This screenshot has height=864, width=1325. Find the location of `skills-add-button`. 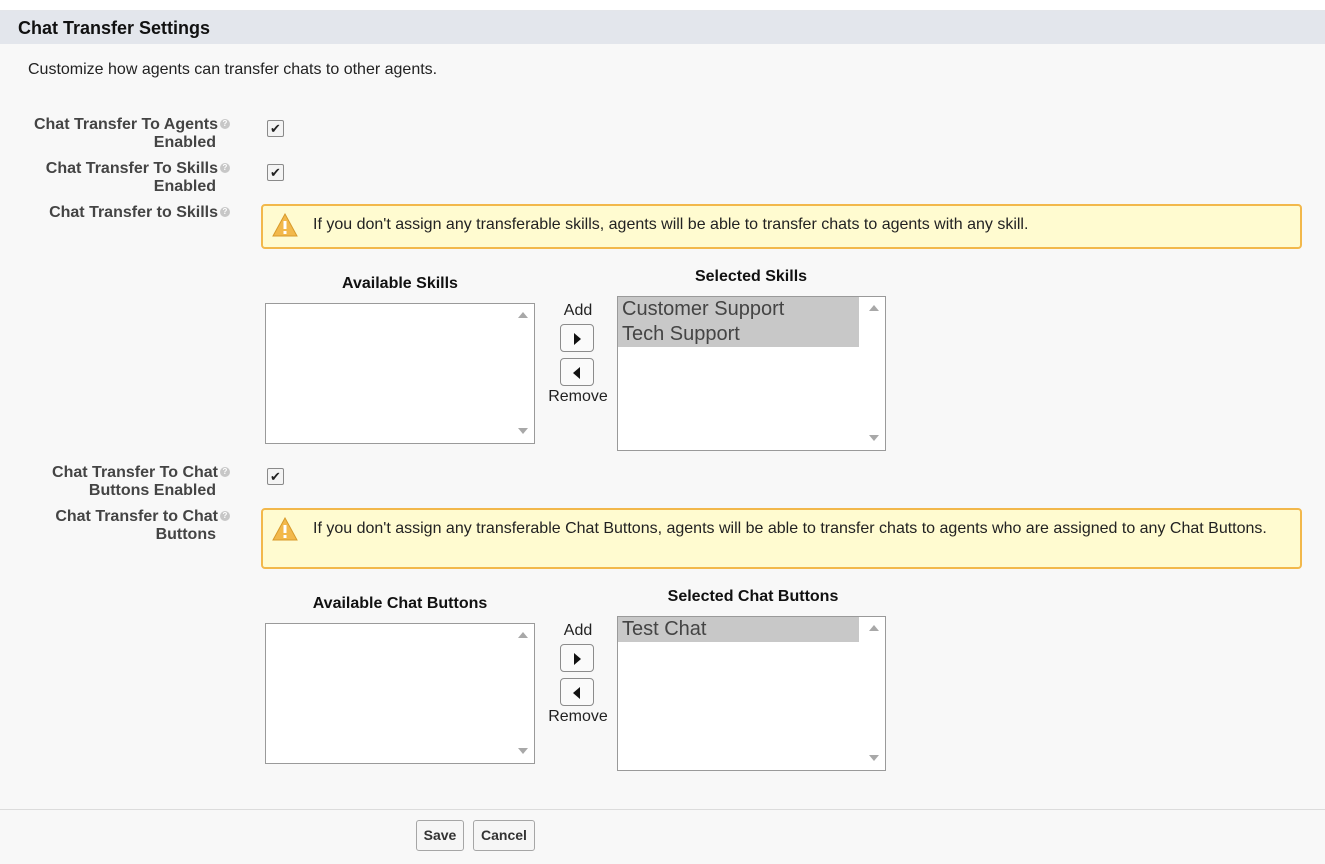

skills-add-button is located at coordinates (577, 338).